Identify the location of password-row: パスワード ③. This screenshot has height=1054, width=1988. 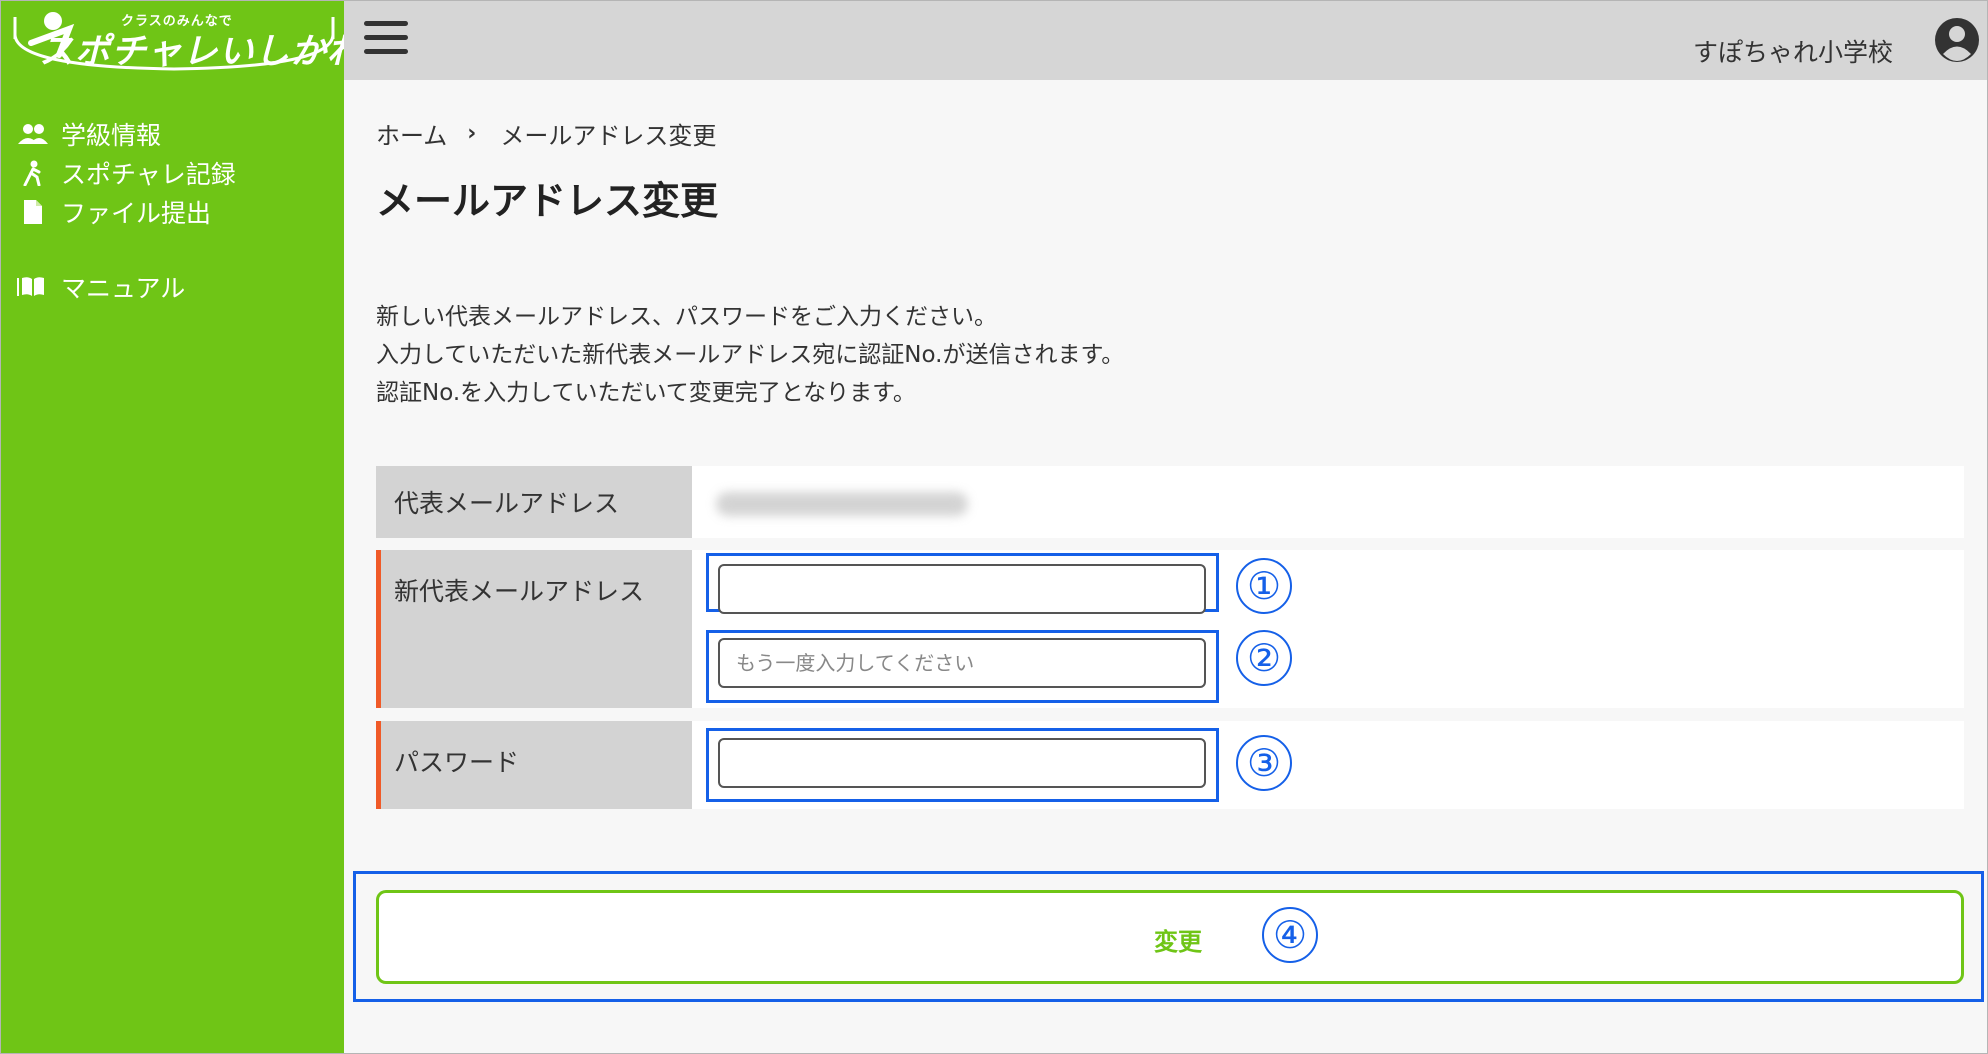
(1170, 765).